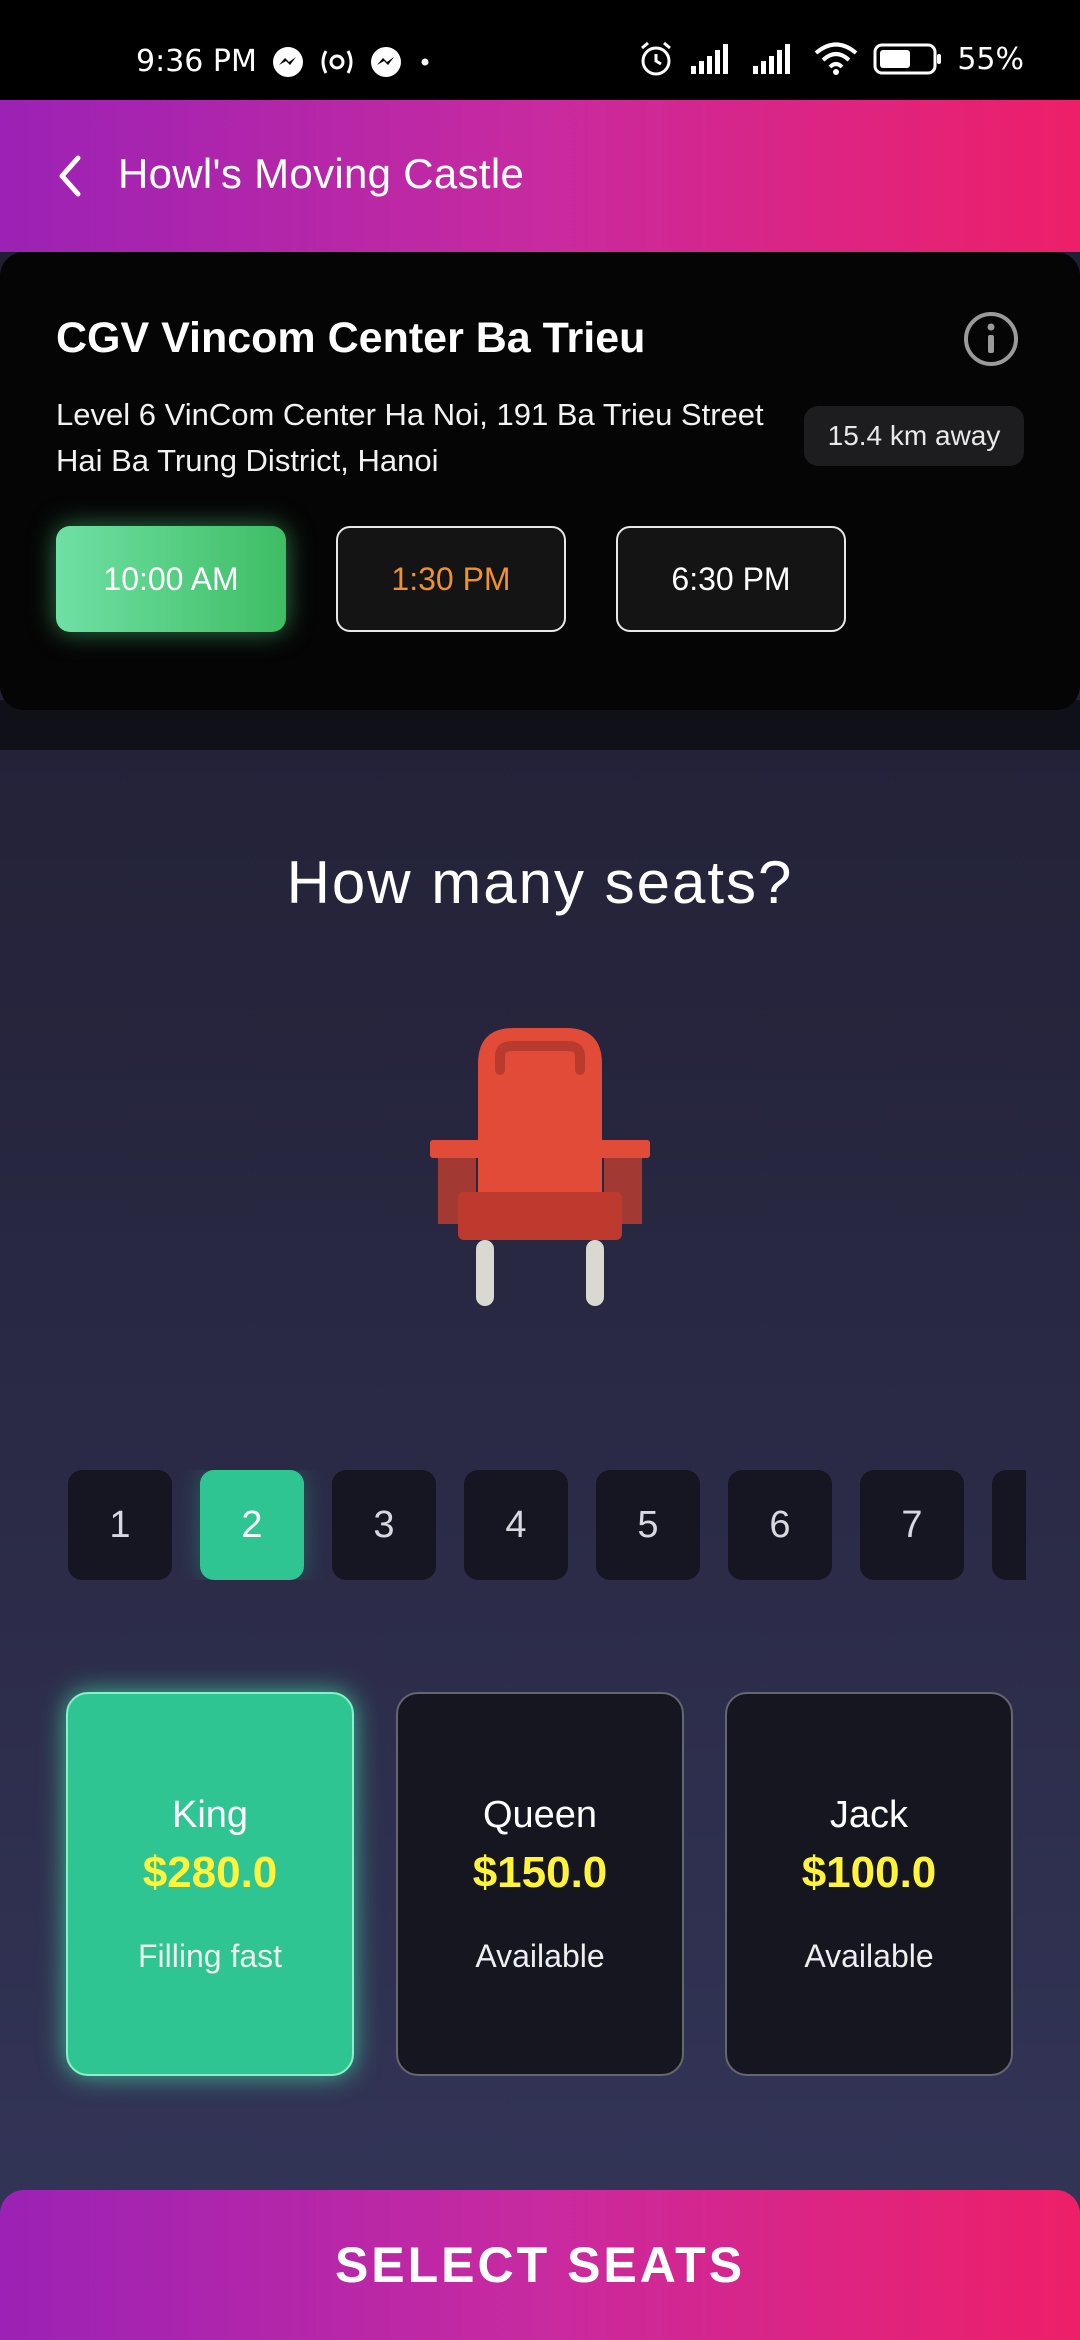 Image resolution: width=1080 pixels, height=2340 pixels. What do you see at coordinates (731, 579) in the screenshot?
I see `showtime-button-3: 6:30 PM` at bounding box center [731, 579].